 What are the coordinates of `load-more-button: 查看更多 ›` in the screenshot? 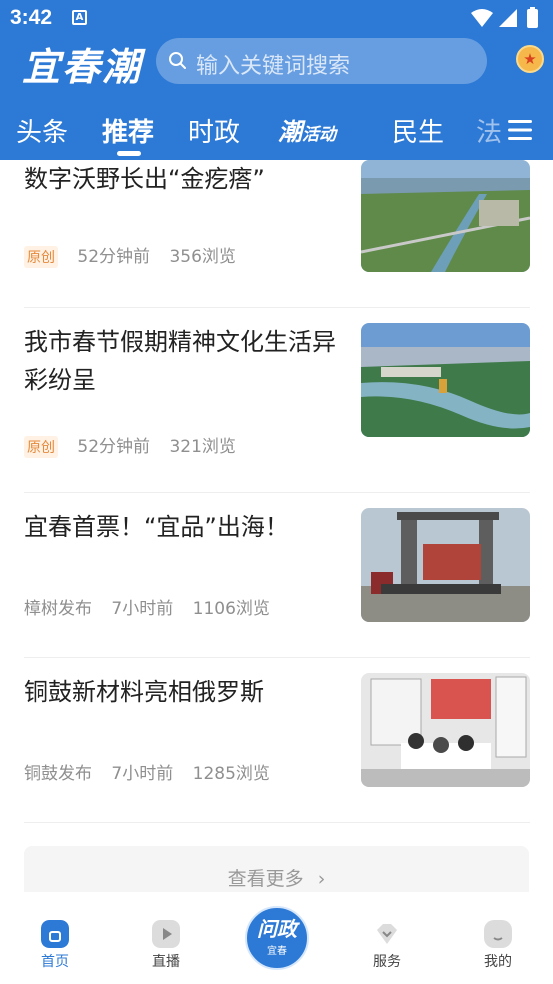 It's located at (276, 869).